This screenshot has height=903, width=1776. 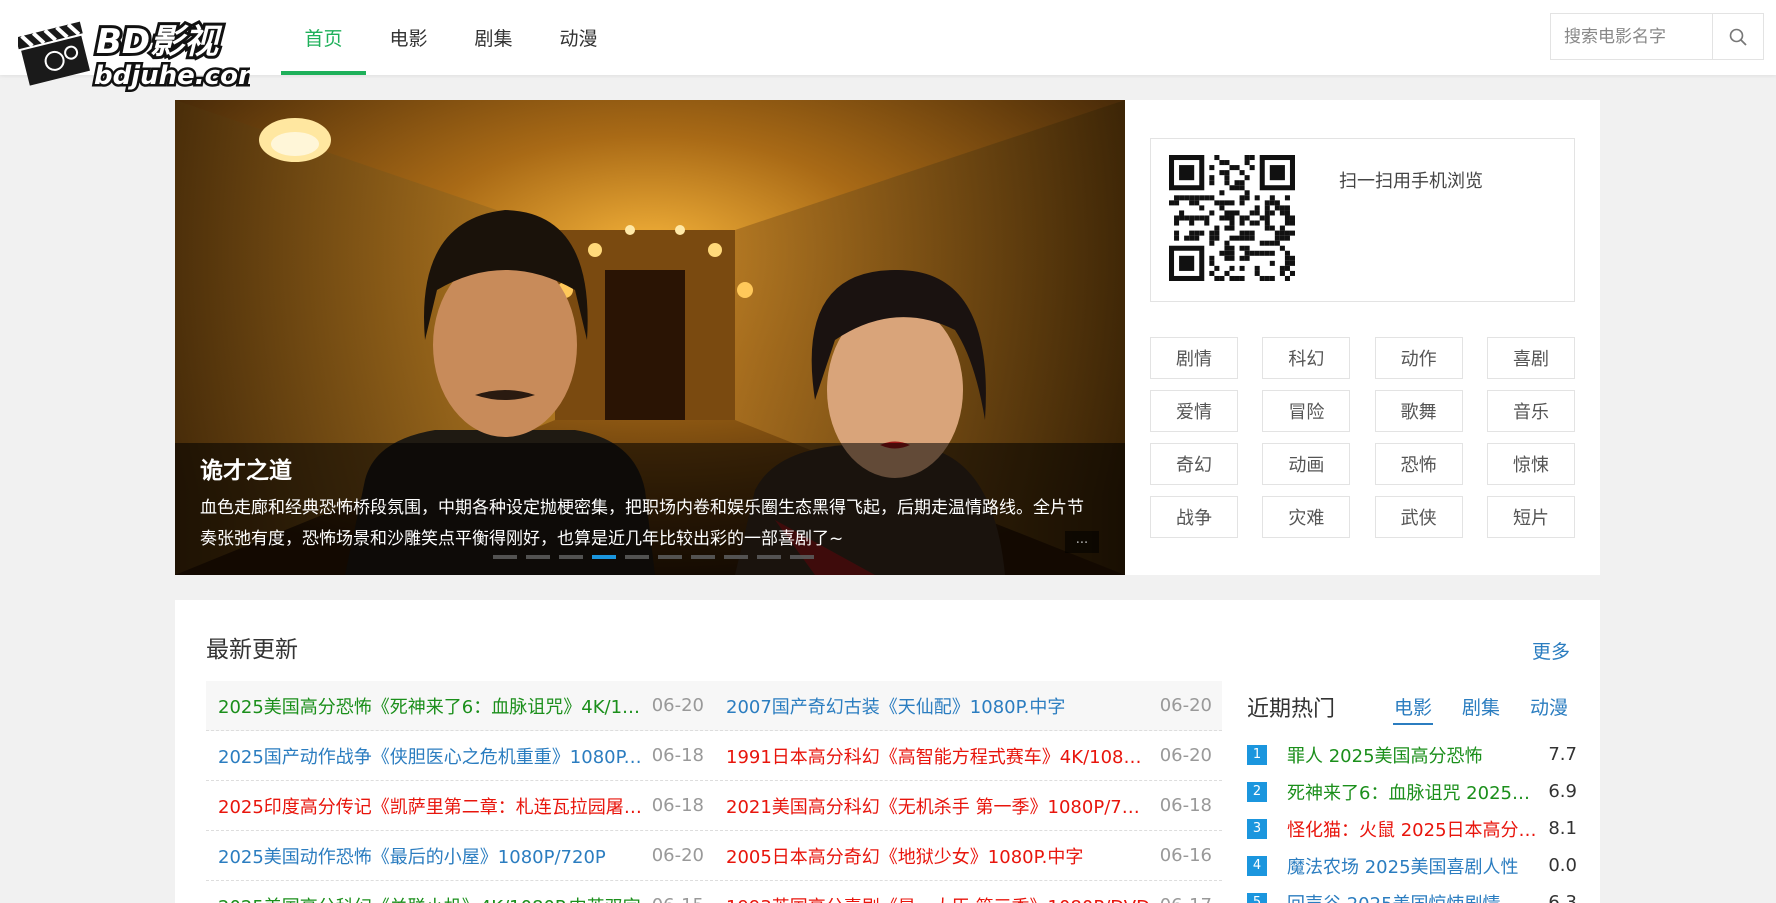 What do you see at coordinates (938, 806) in the screenshot?
I see `movie-link: 2021美国高分科幻《无机杀手 第一季》1080P/720P.中字` at bounding box center [938, 806].